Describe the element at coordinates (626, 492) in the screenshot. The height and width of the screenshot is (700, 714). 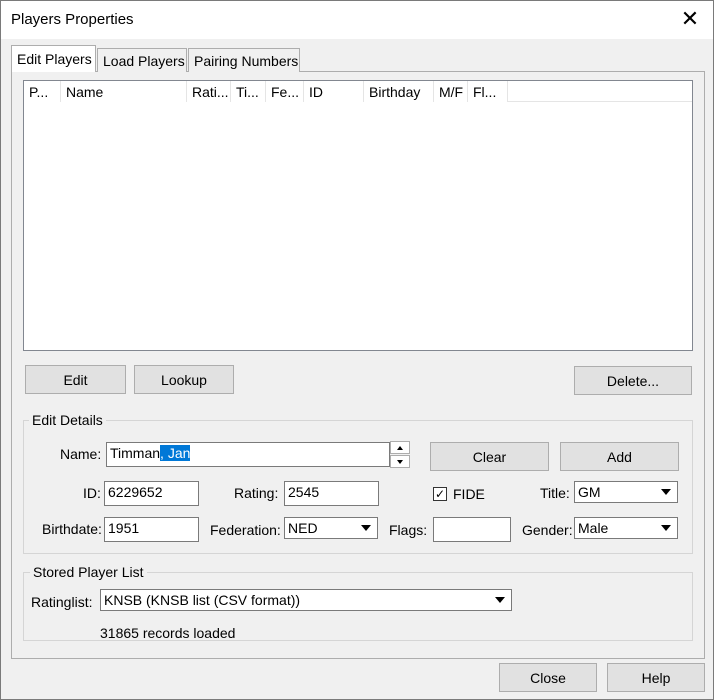
I see `title-select: GM` at that location.